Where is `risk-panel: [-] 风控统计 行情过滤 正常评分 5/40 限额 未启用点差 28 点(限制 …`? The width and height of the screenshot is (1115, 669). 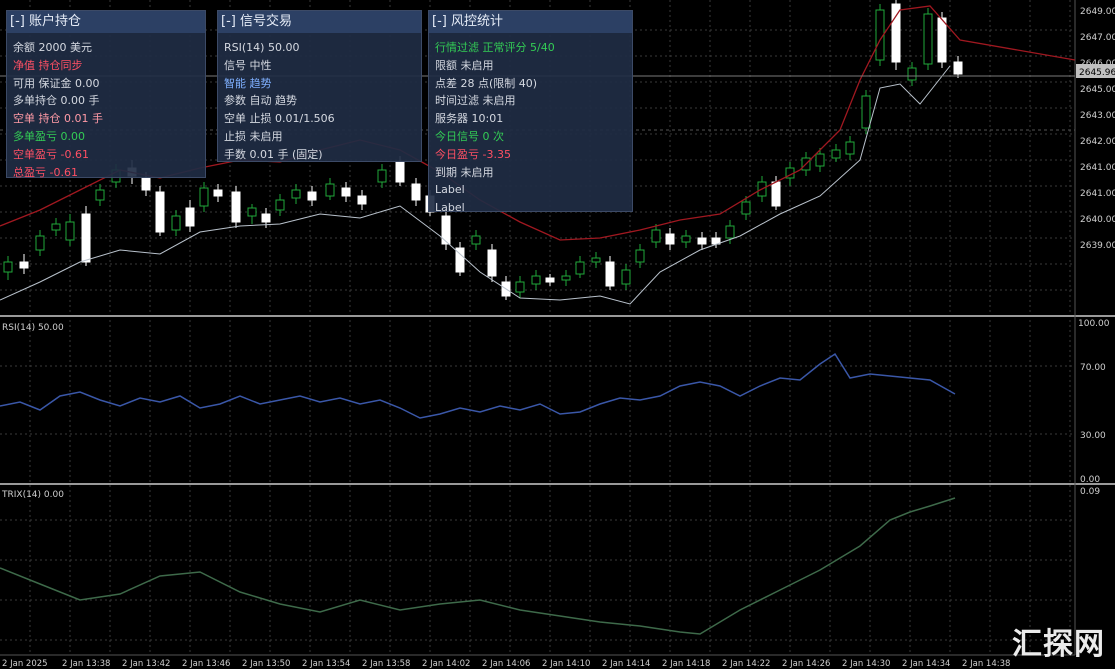 risk-panel: [-] 风控统计 行情过滤 正常评分 5/40 限额 未启用点差 28 点(限制 … is located at coordinates (530, 112).